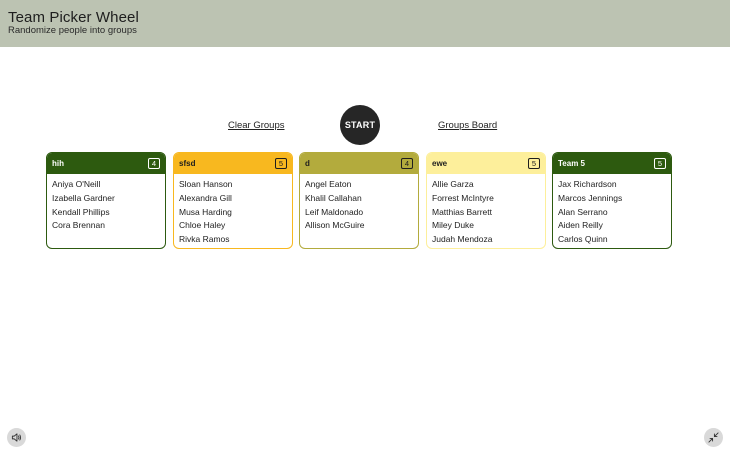 Image resolution: width=730 pixels, height=454 pixels. I want to click on group-name: ewe, so click(440, 163).